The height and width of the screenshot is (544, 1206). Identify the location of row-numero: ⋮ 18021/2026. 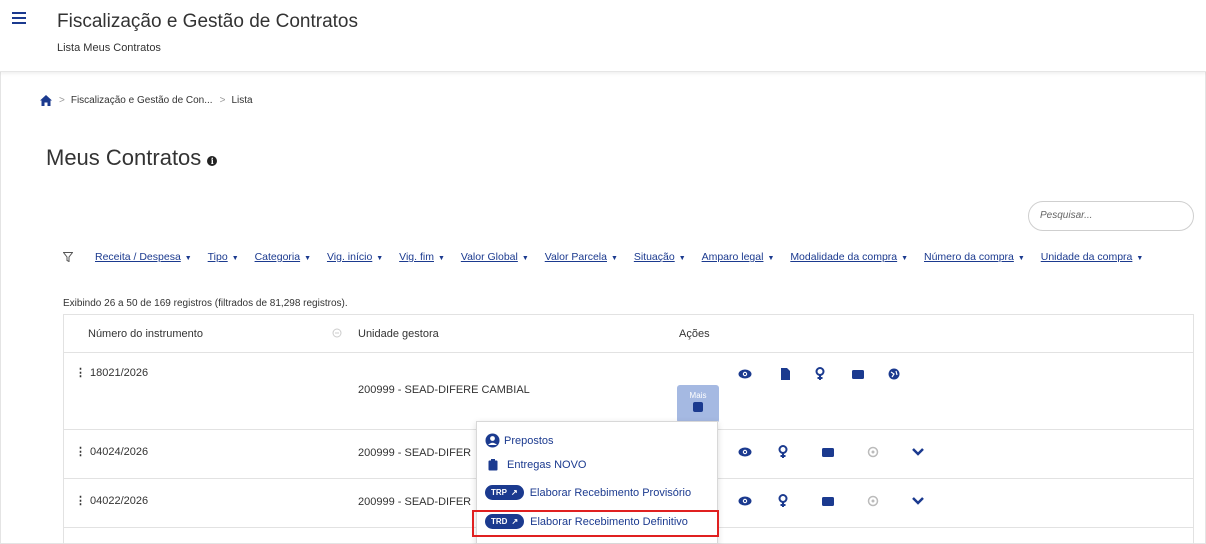
(111, 372).